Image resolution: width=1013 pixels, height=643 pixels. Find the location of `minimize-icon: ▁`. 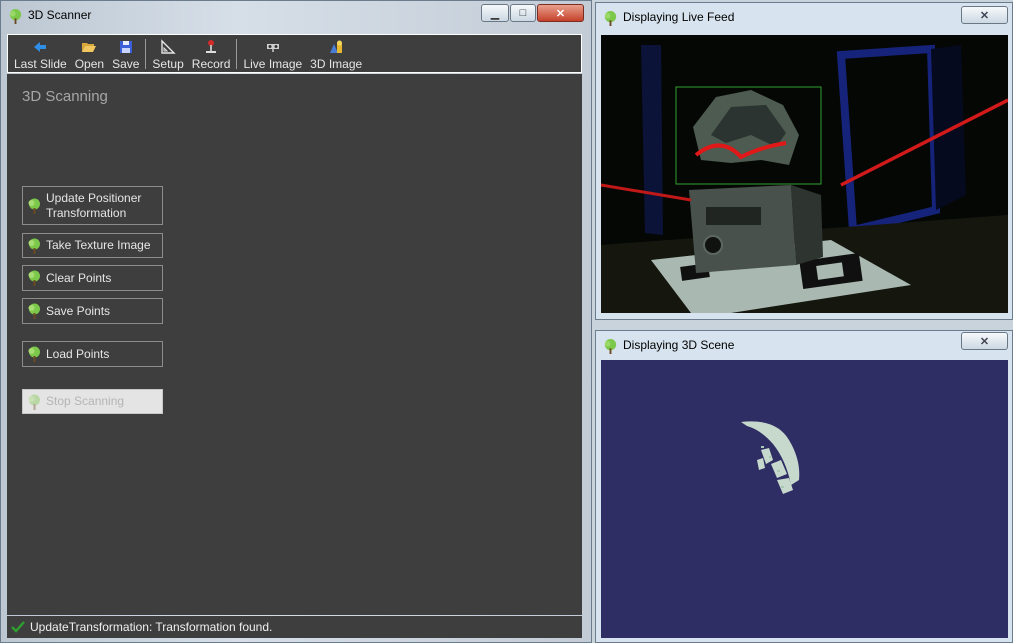

minimize-icon: ▁ is located at coordinates (495, 13).